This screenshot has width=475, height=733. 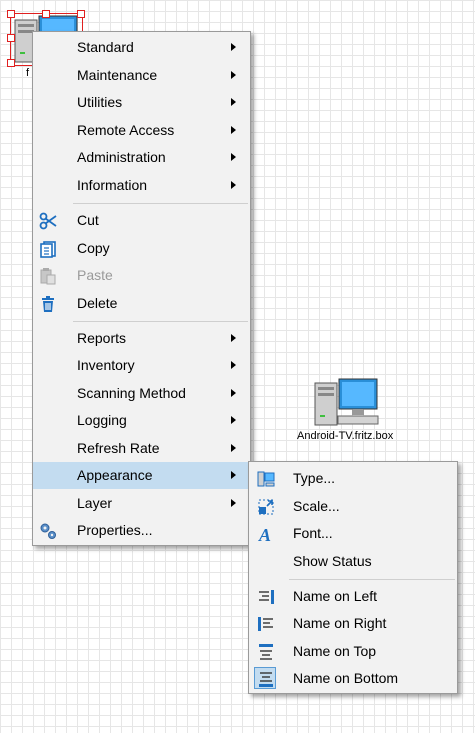 What do you see at coordinates (46, 14) in the screenshot?
I see `resize-handle-tc` at bounding box center [46, 14].